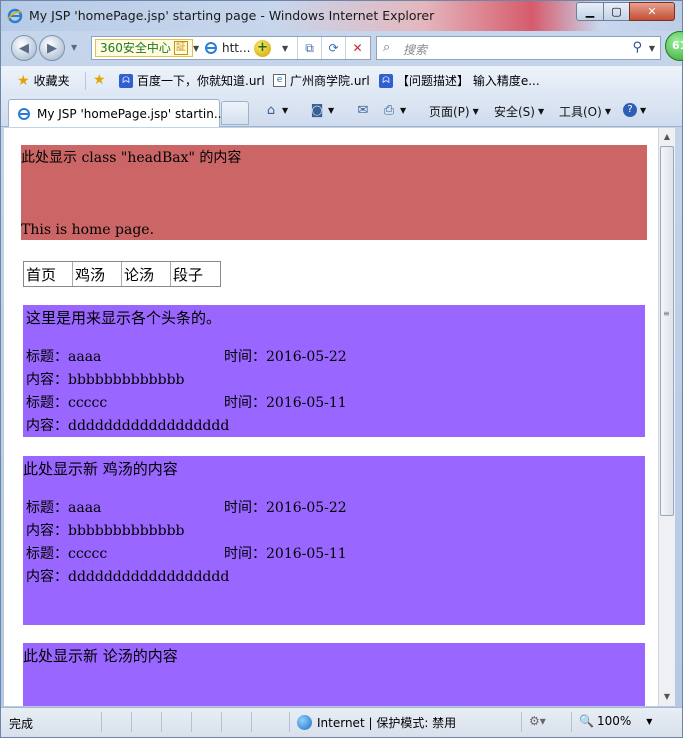 The image size is (683, 738). Describe the element at coordinates (415, 50) in the screenshot. I see `search-placeholder: 搜索` at that location.